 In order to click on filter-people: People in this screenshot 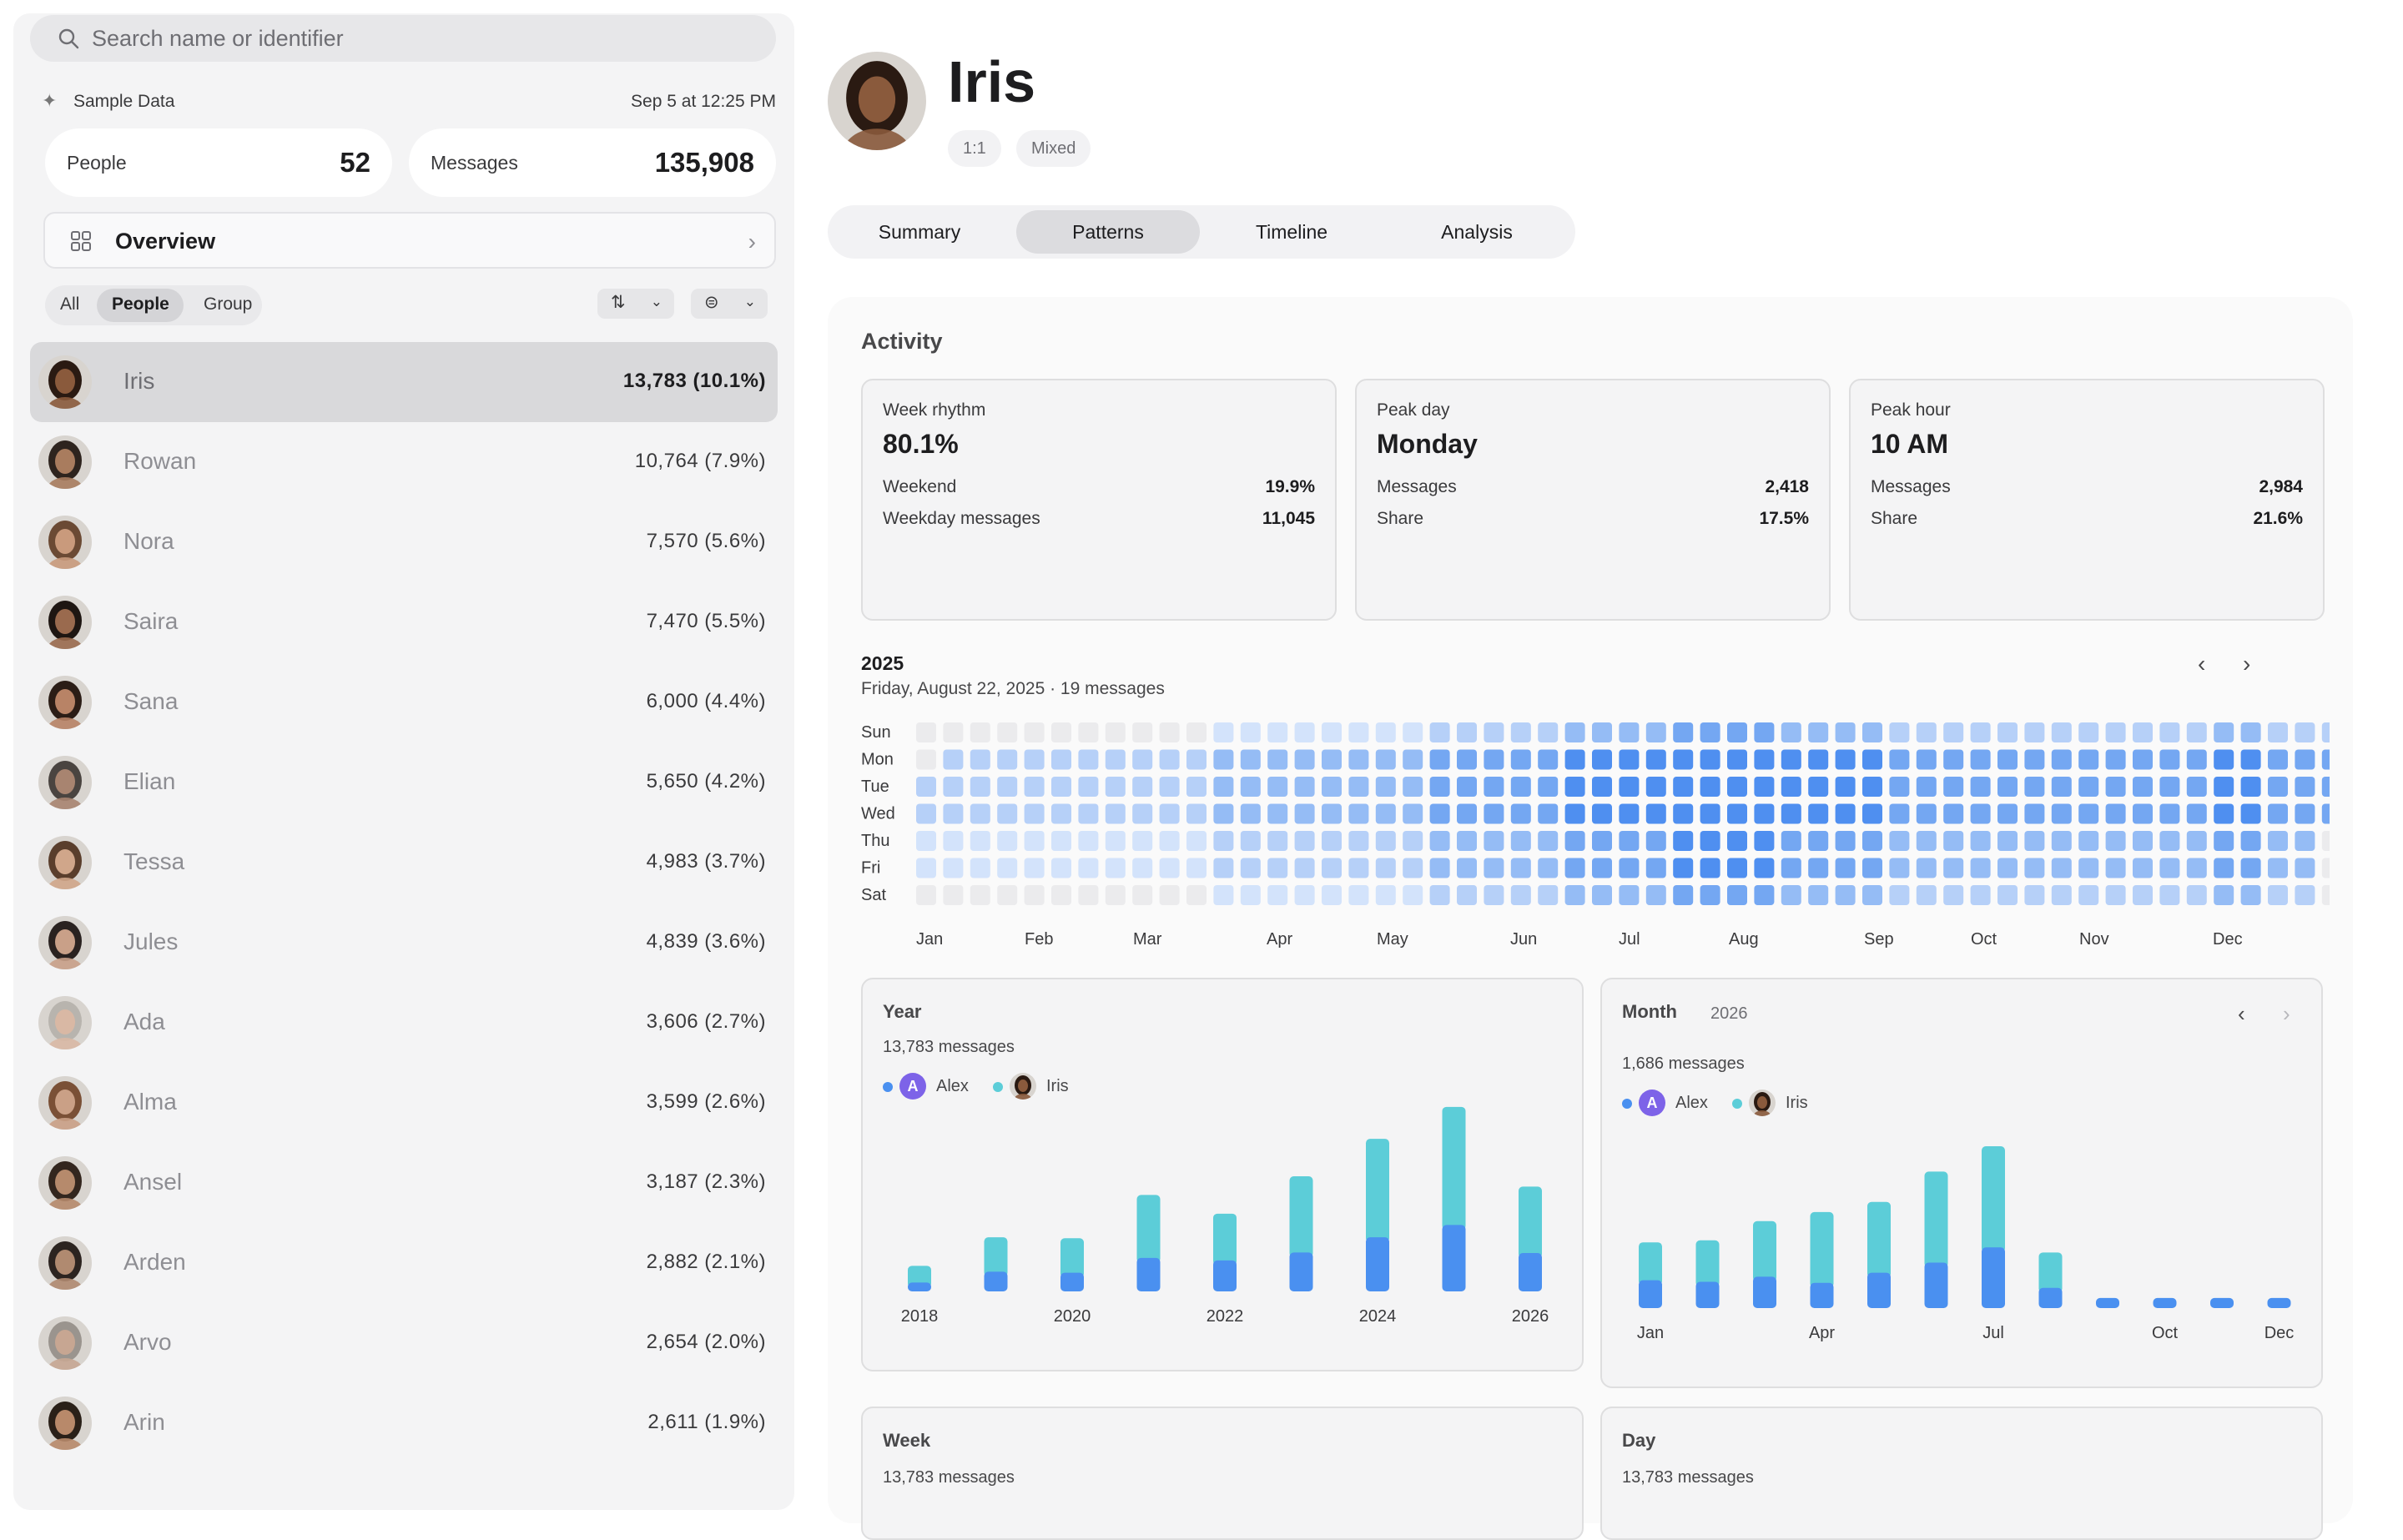, I will do `click(140, 304)`.